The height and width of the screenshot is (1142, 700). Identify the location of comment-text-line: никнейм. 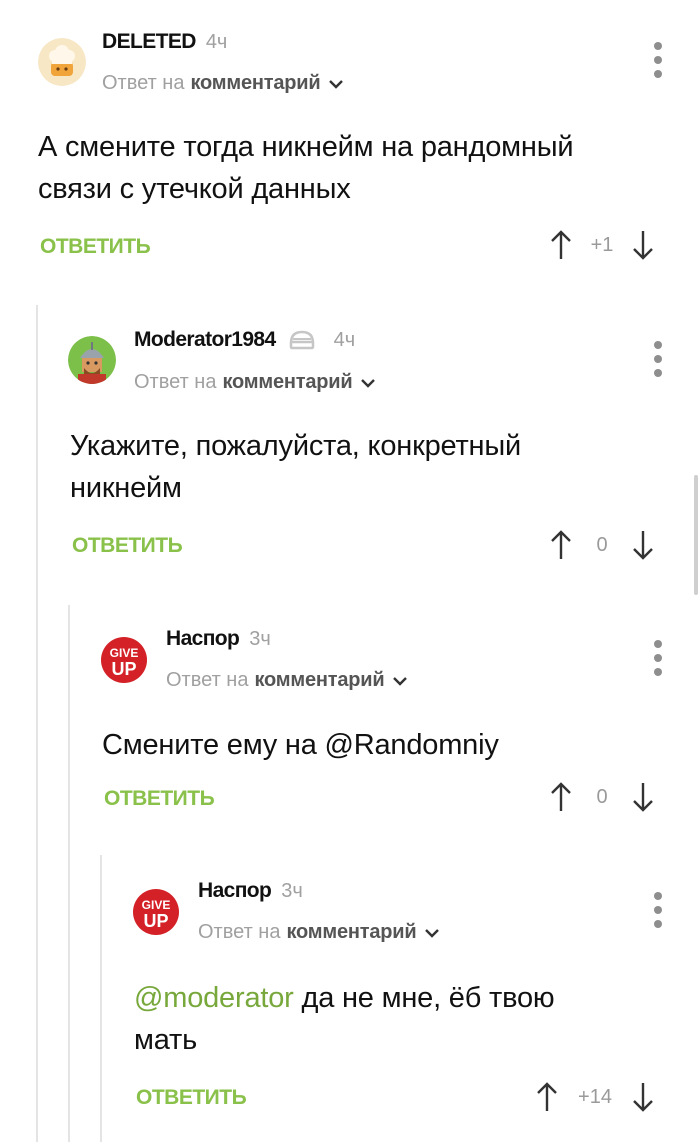
(126, 488).